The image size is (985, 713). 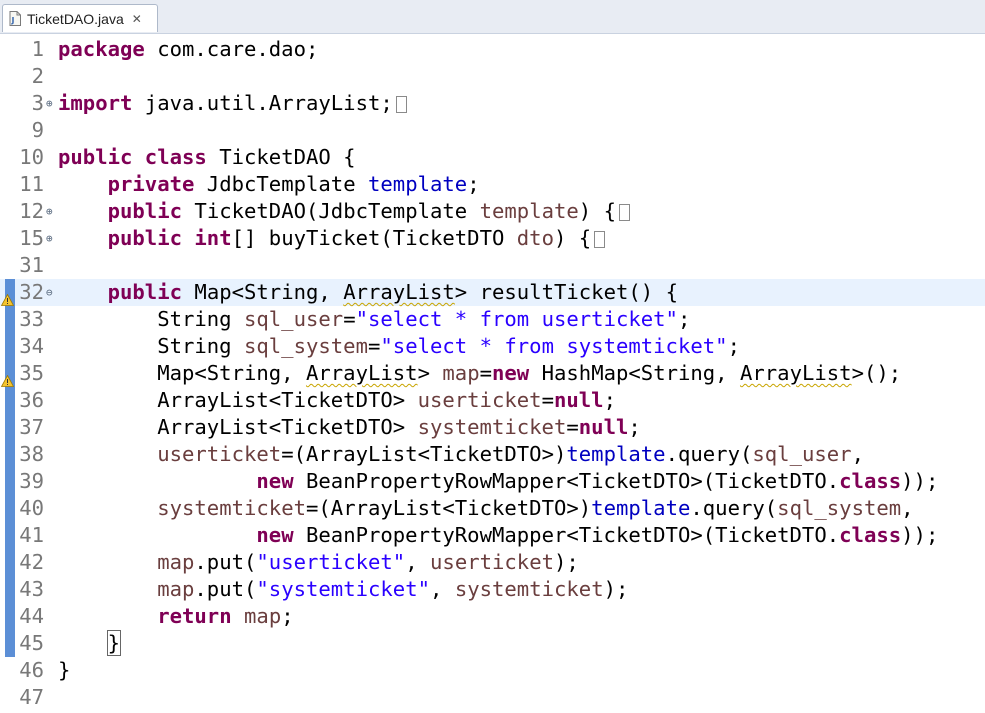 What do you see at coordinates (578, 400) in the screenshot?
I see `token-kw: null` at bounding box center [578, 400].